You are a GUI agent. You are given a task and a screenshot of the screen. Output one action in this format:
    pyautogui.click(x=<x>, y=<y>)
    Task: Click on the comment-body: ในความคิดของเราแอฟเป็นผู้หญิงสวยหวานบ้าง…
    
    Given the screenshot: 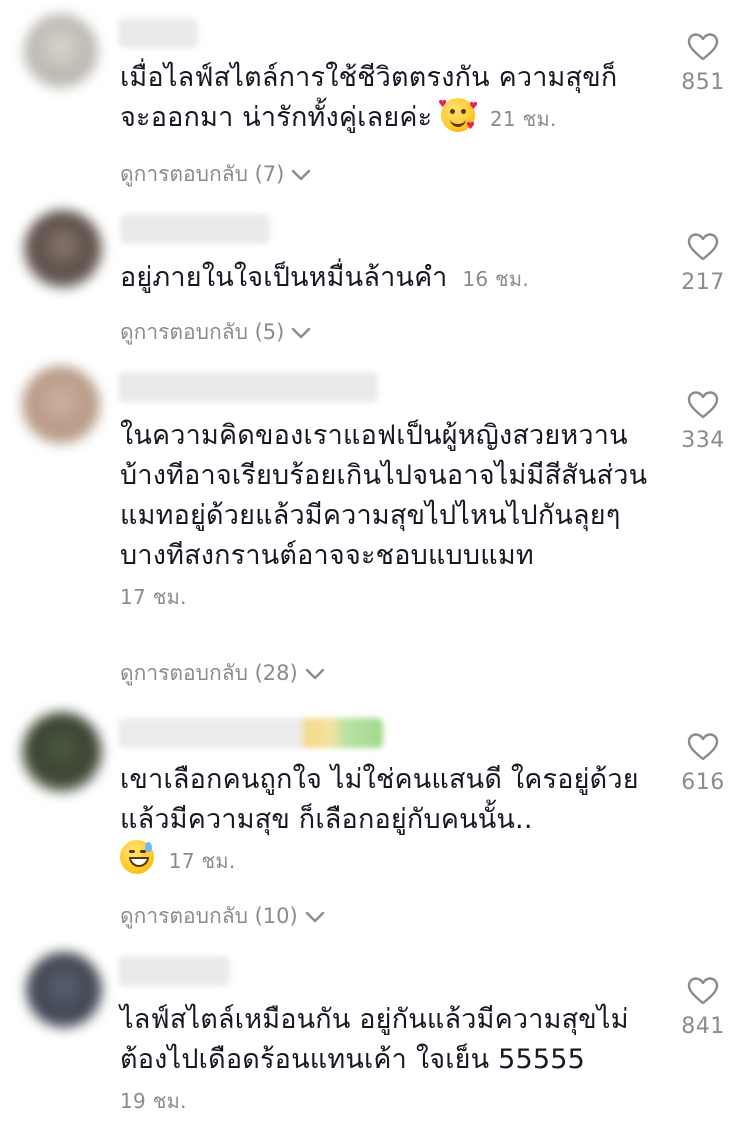 What is the action you would take?
    pyautogui.click(x=387, y=516)
    